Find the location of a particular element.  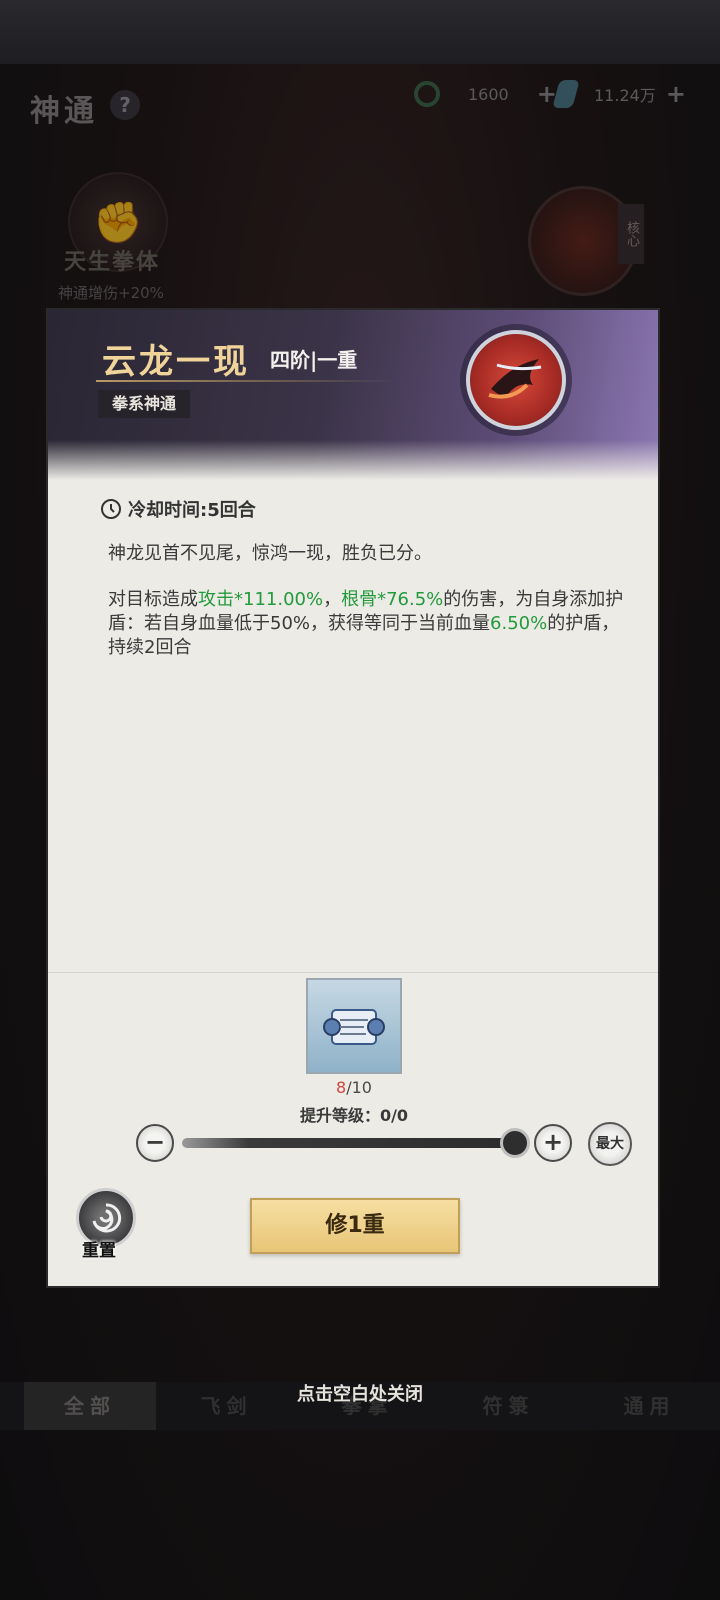

skill-name: 云龙一现 is located at coordinates (176, 362).